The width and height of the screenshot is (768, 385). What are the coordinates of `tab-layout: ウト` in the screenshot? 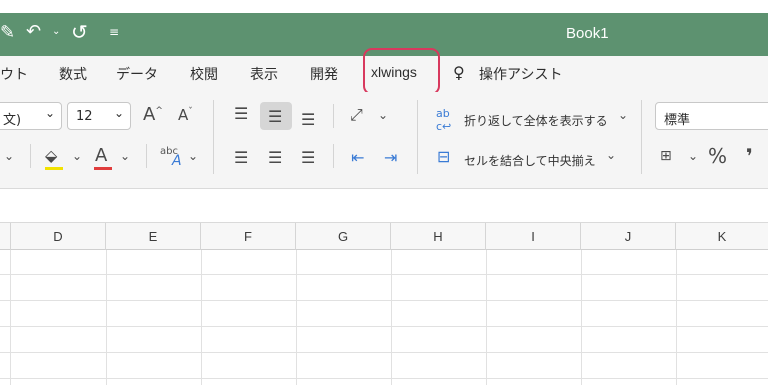 It's located at (14, 74).